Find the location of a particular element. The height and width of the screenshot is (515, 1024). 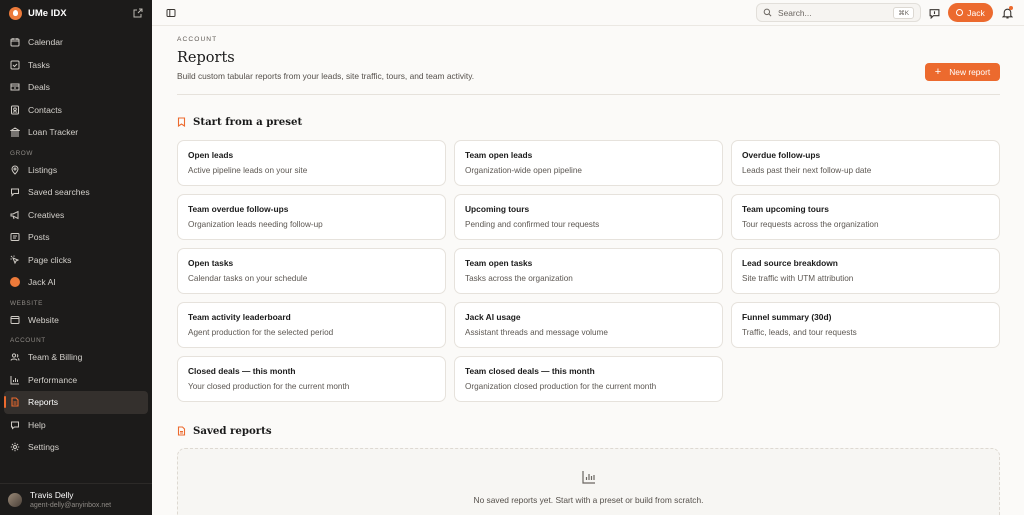

sidebar-item-label: Tasks is located at coordinates (39, 64).